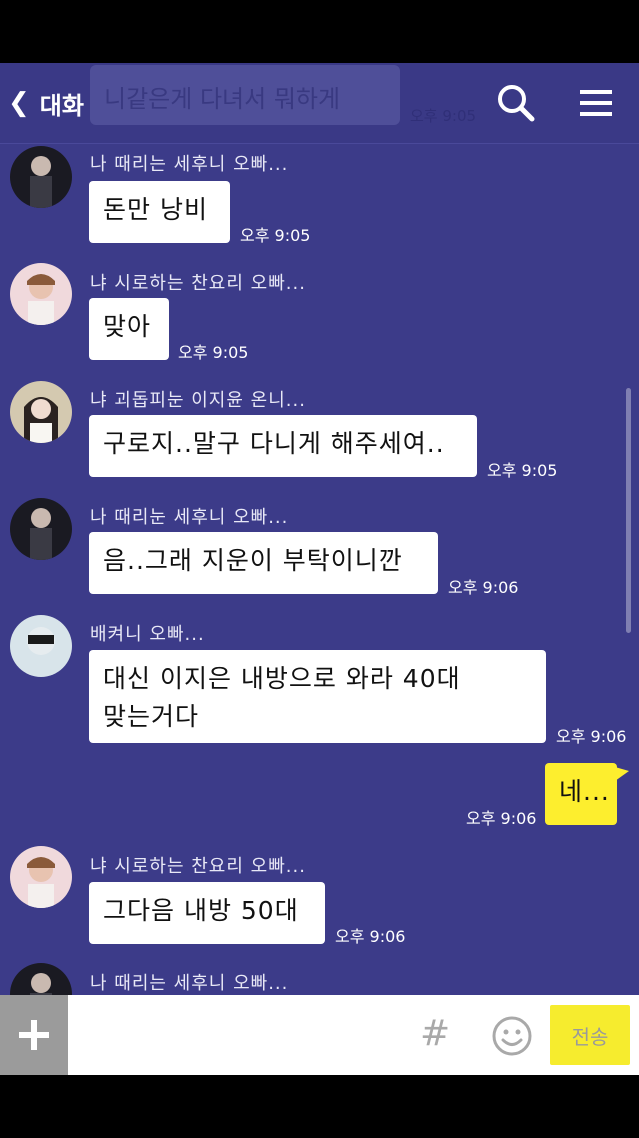 The height and width of the screenshot is (1138, 639). I want to click on message-bubble: 그다음 내방 50대, so click(207, 913).